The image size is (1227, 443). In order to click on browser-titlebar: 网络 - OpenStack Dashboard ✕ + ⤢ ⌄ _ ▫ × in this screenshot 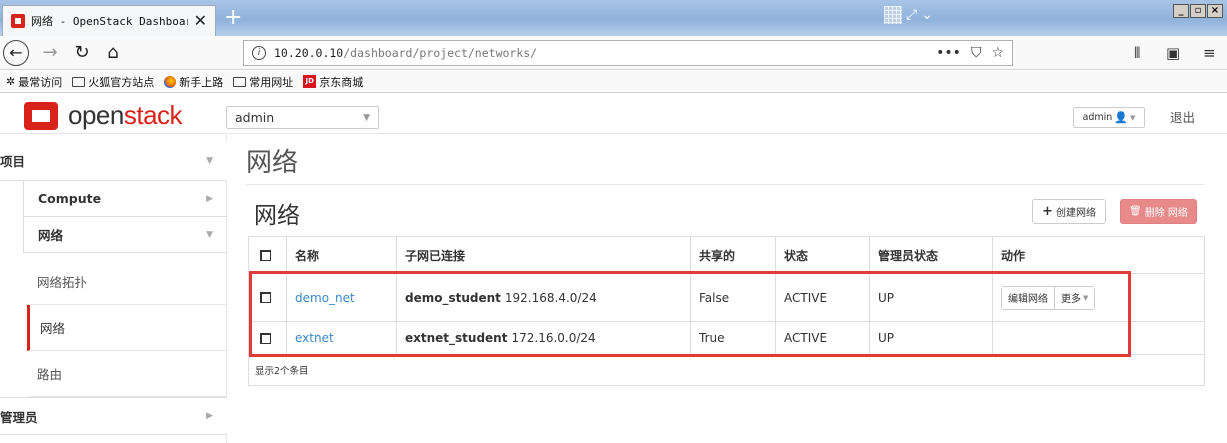, I will do `click(613, 18)`.